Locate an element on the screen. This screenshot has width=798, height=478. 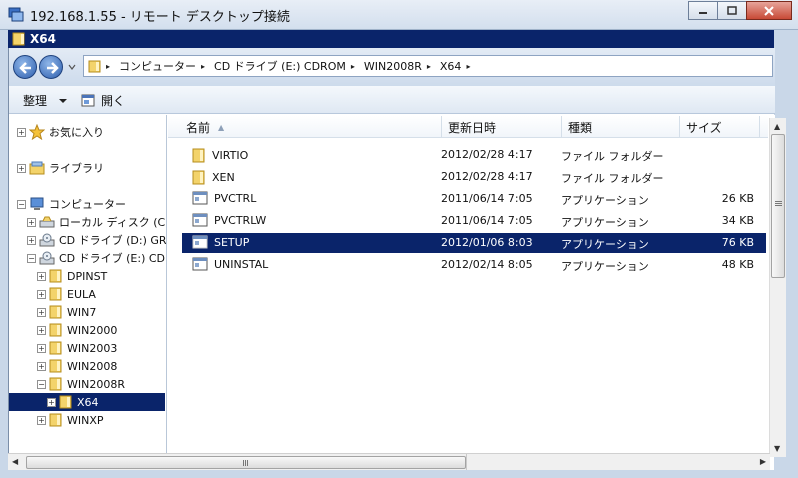
computer-icon is located at coordinates (37, 204).